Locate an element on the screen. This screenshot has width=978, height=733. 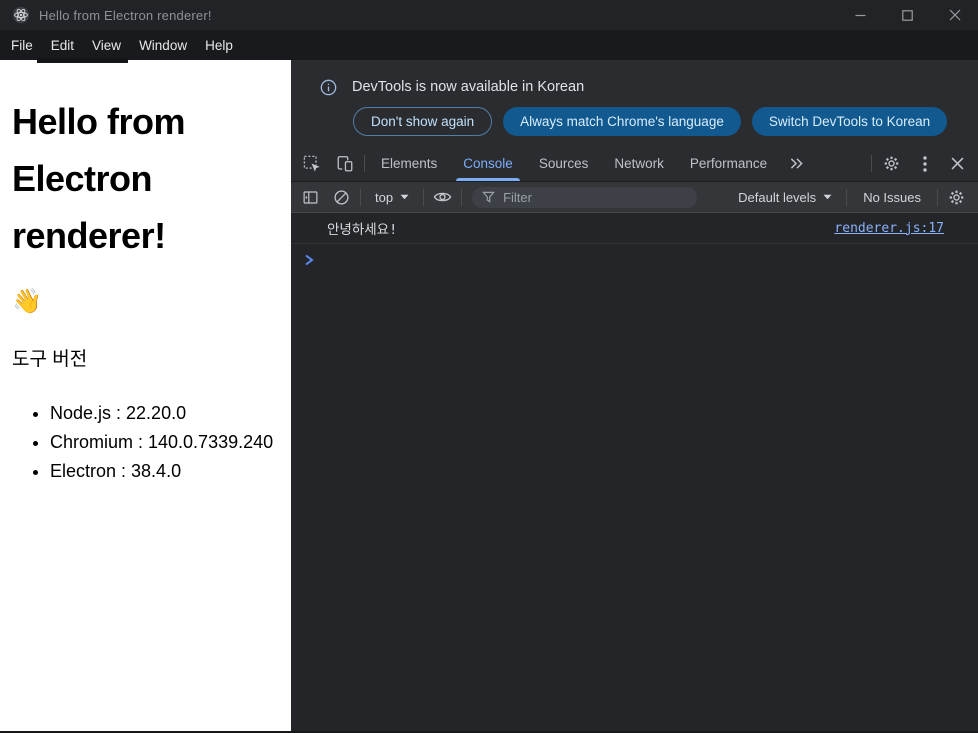
kebab-menu-icon is located at coordinates (924, 163).